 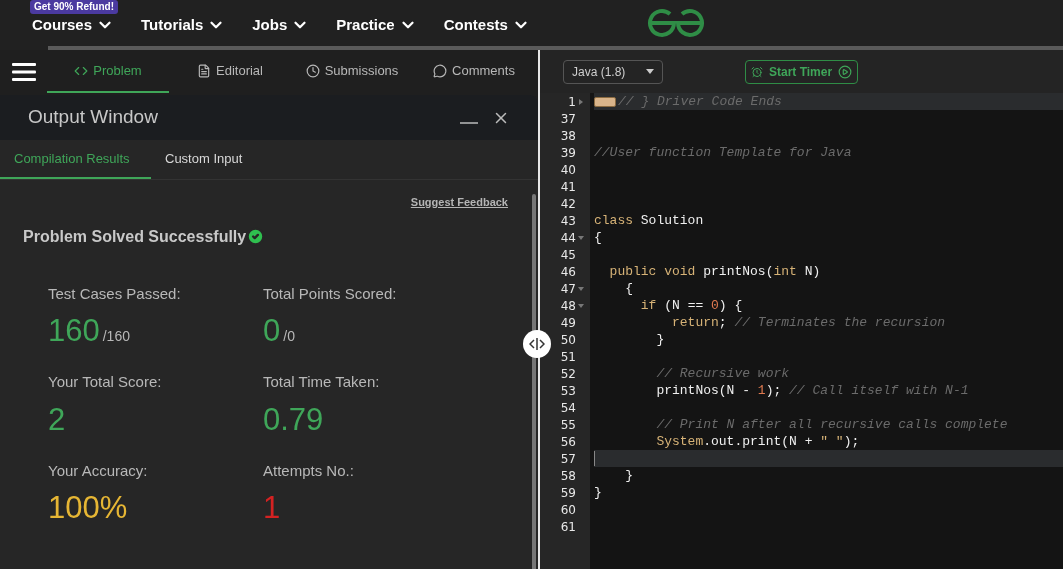 I want to click on suggest-feedback-link: Suggest Feedback, so click(x=459, y=202).